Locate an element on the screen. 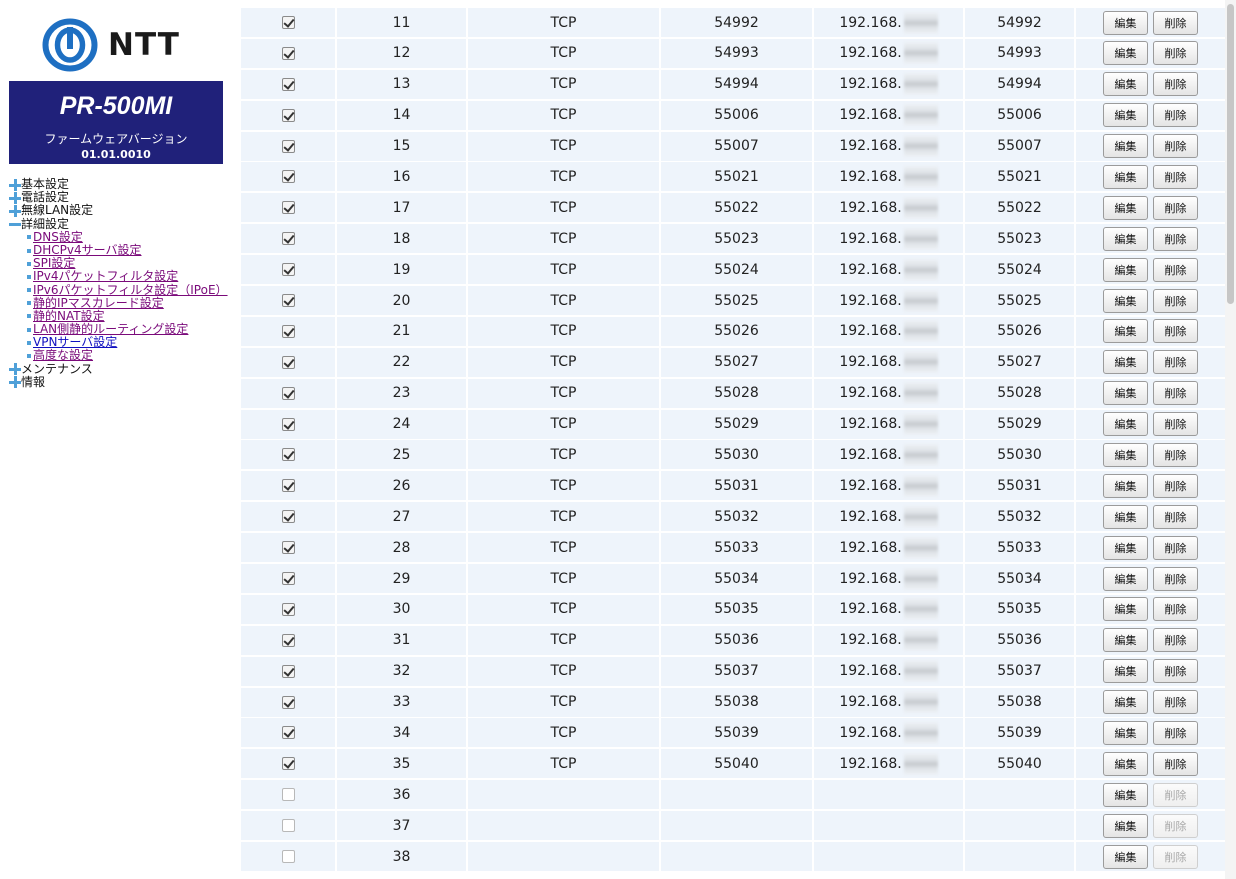 The height and width of the screenshot is (879, 1236). nav-subitem-link: 静的IPマスカレード設定 is located at coordinates (98, 303).